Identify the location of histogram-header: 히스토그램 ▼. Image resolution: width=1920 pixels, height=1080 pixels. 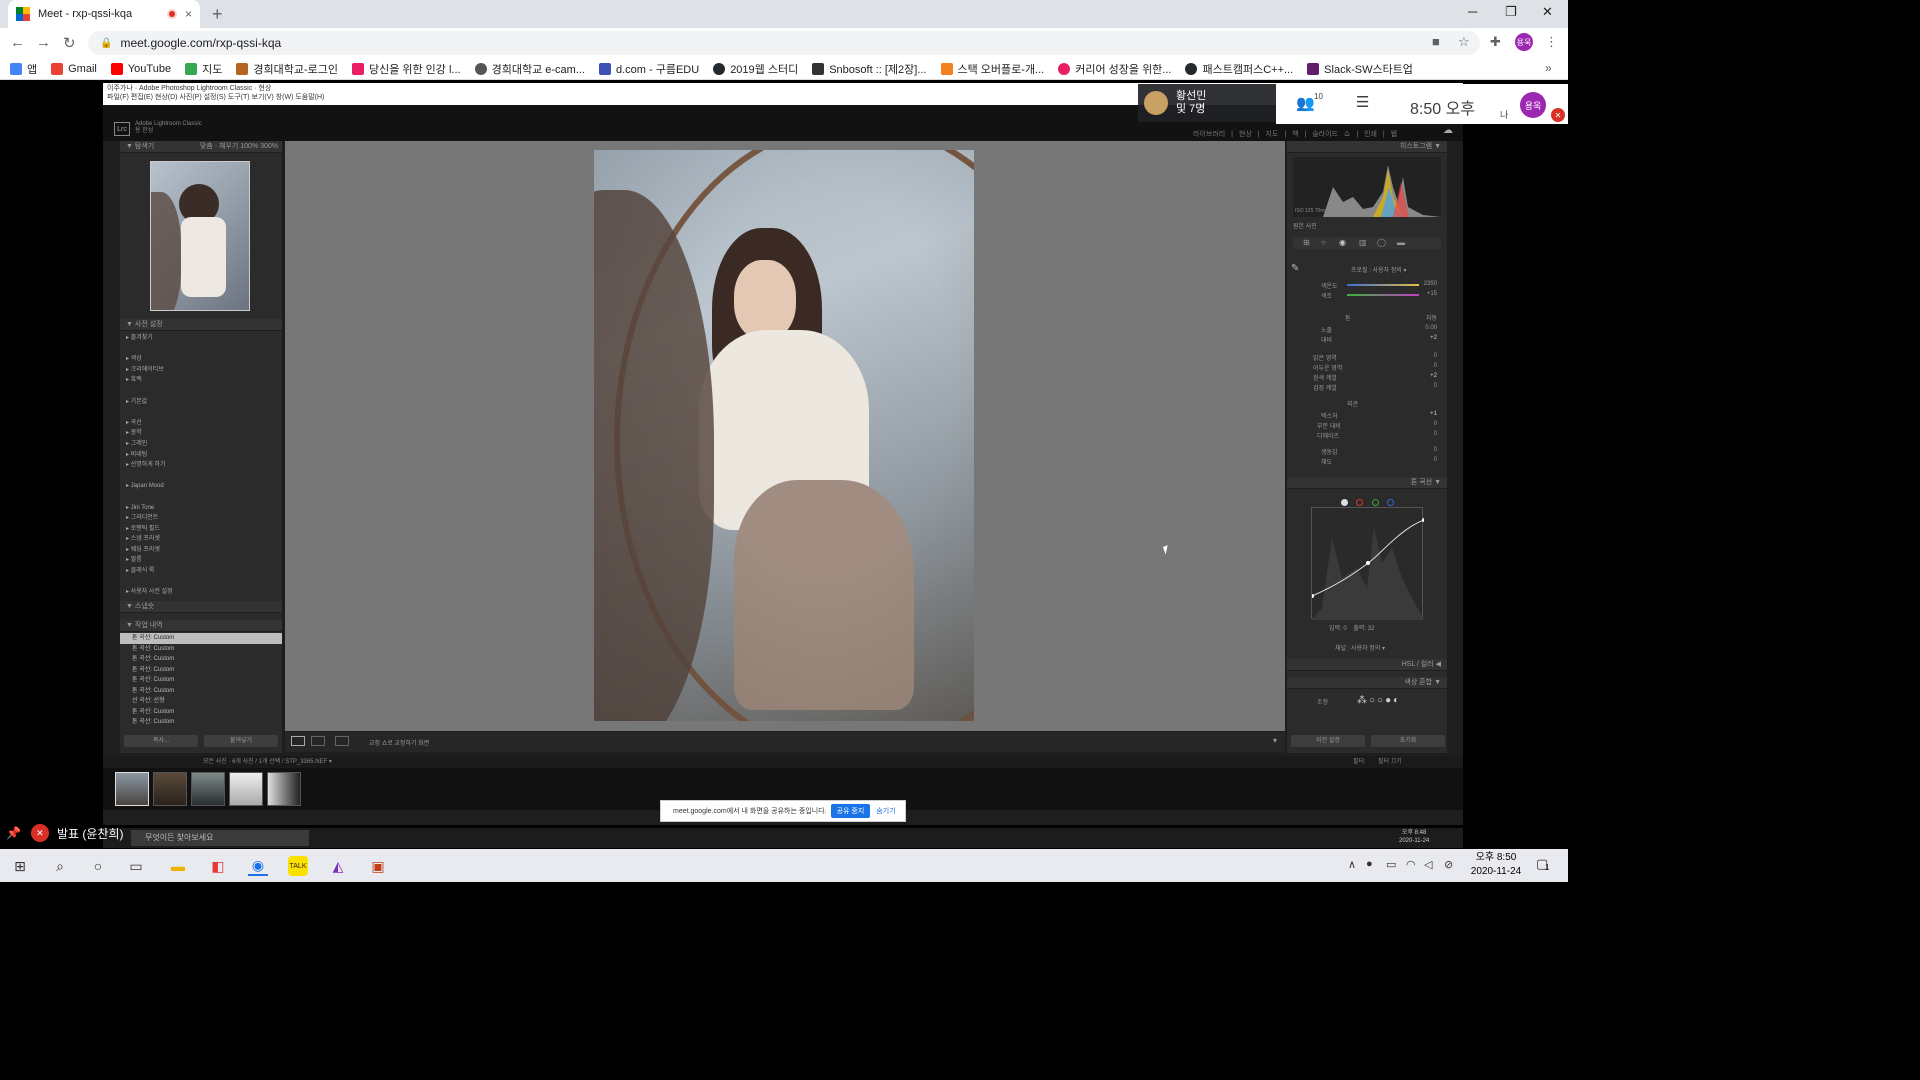
(1367, 147).